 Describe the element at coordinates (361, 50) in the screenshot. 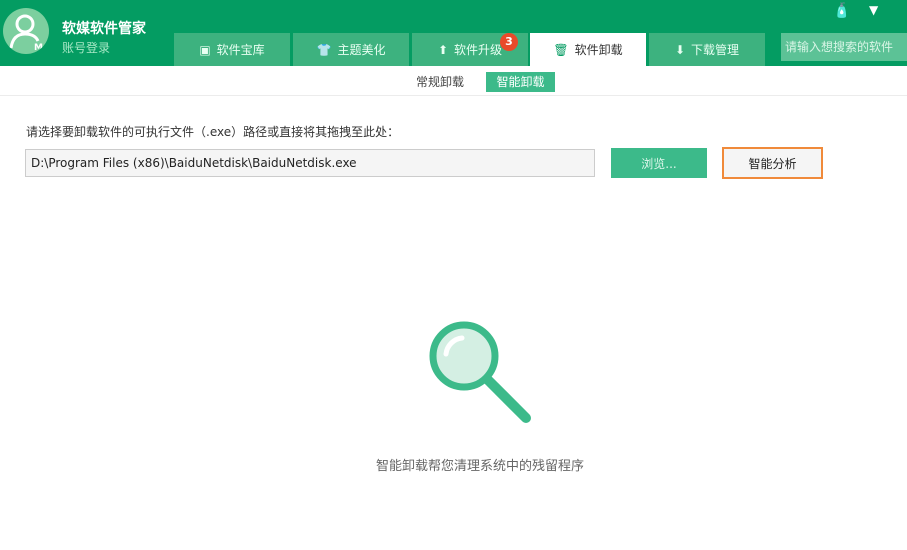

I see `tab-label: 主题美化` at that location.